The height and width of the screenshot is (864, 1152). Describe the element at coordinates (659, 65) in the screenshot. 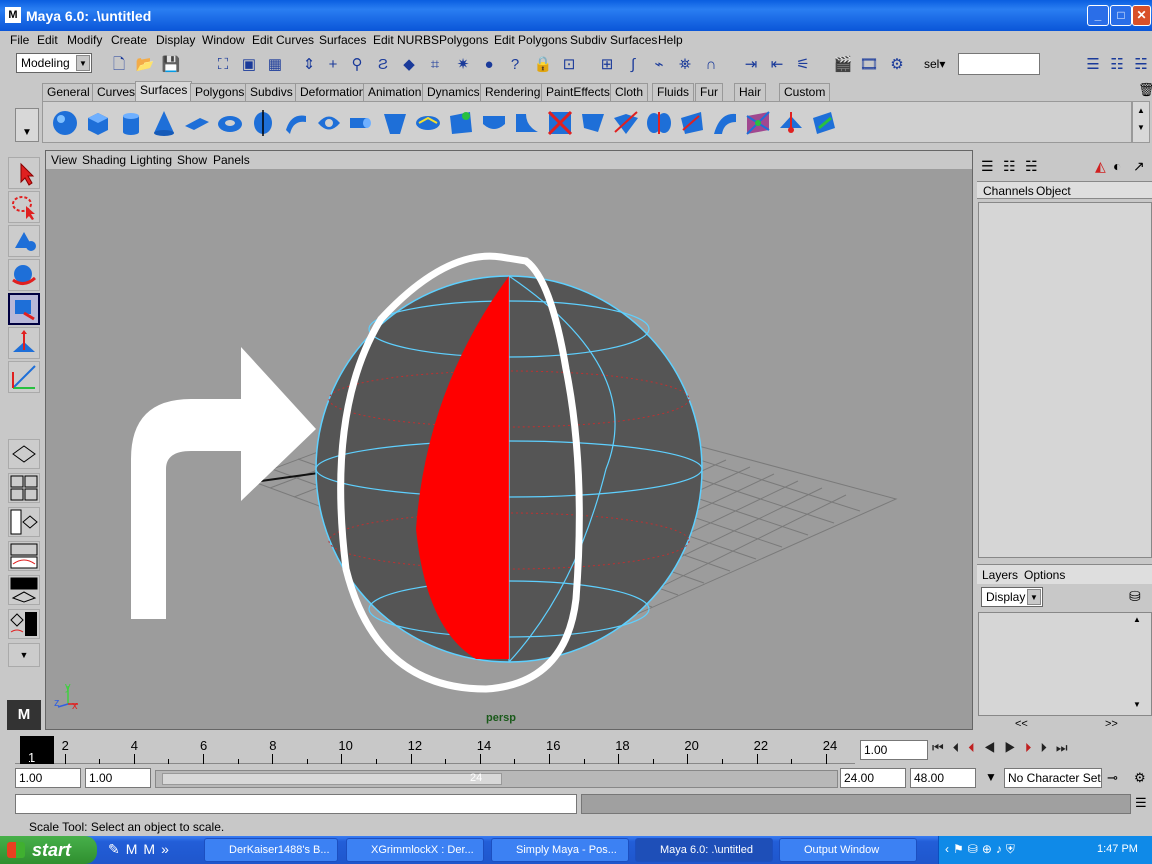

I see `lasso-icon: ⌁` at that location.